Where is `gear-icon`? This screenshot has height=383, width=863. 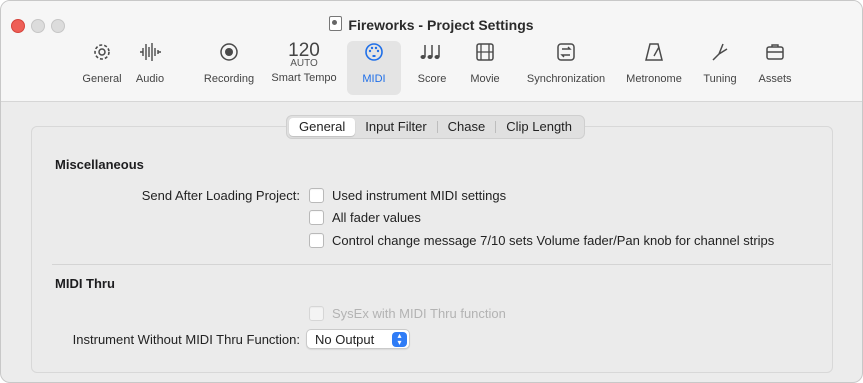 gear-icon is located at coordinates (102, 55).